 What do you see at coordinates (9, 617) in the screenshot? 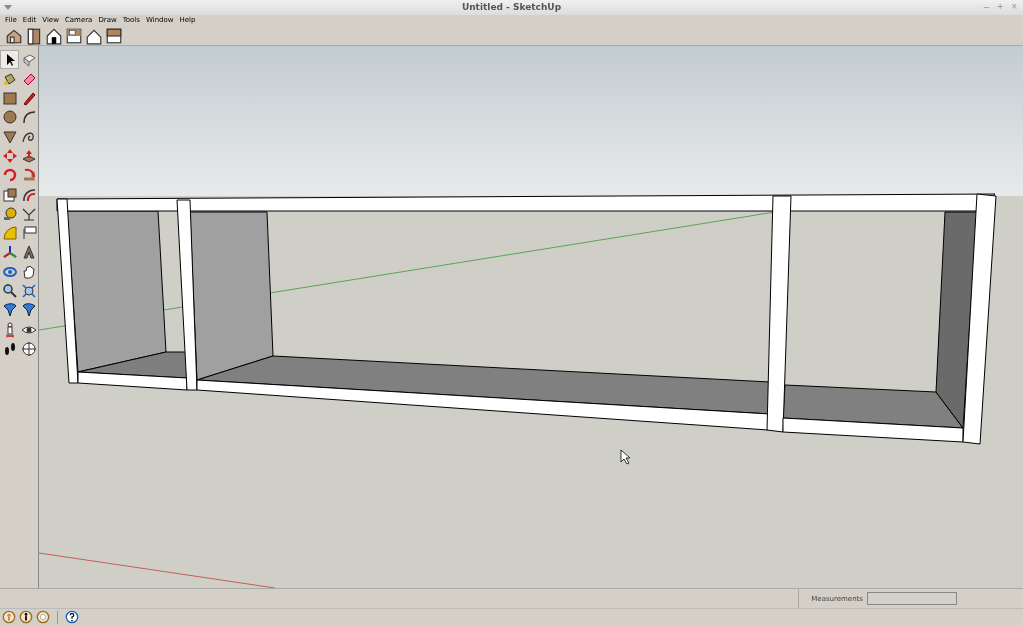
I see `geo-location-icon` at bounding box center [9, 617].